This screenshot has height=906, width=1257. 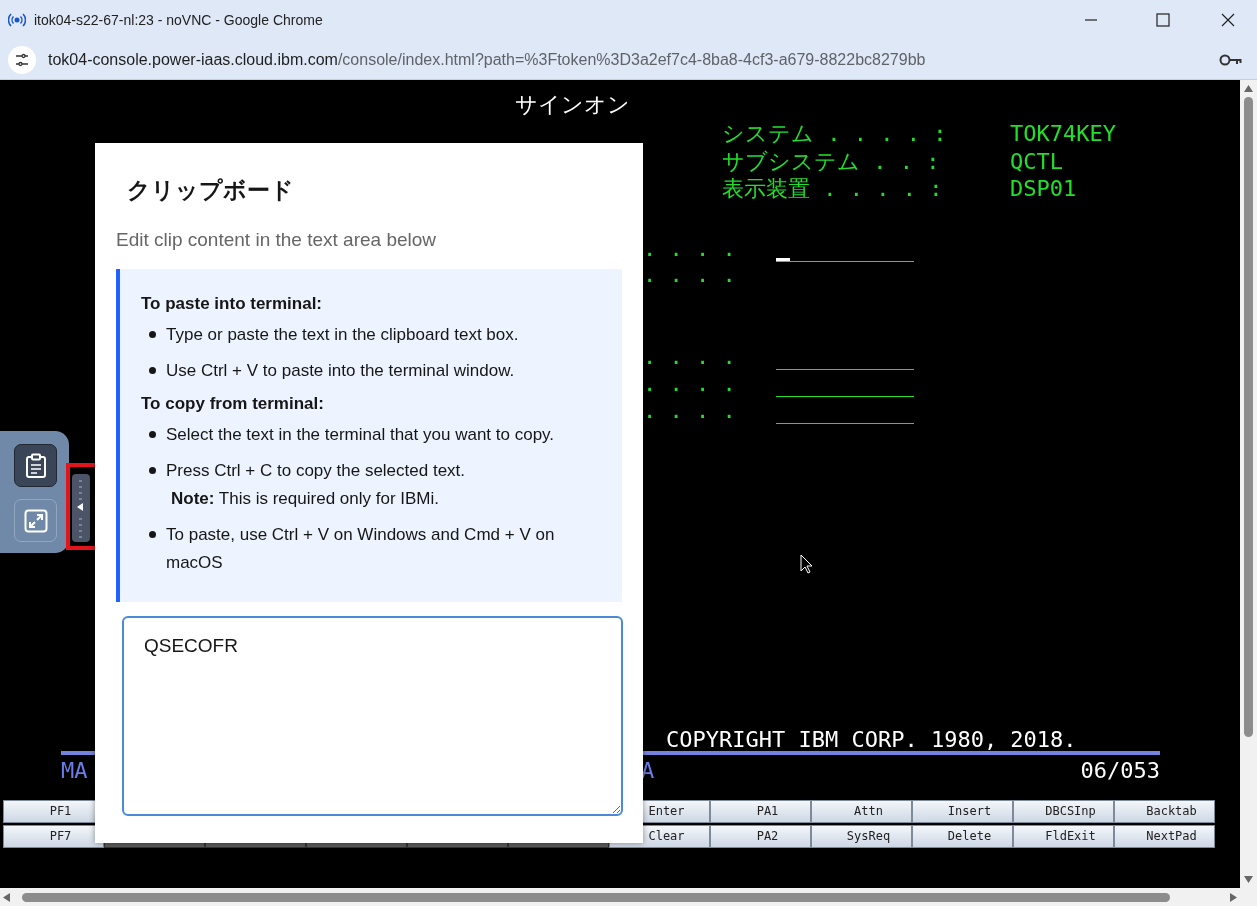 What do you see at coordinates (178, 20) in the screenshot?
I see `window-title: itok04-s22-67-nl:23 - noVNC - Google Chrome` at bounding box center [178, 20].